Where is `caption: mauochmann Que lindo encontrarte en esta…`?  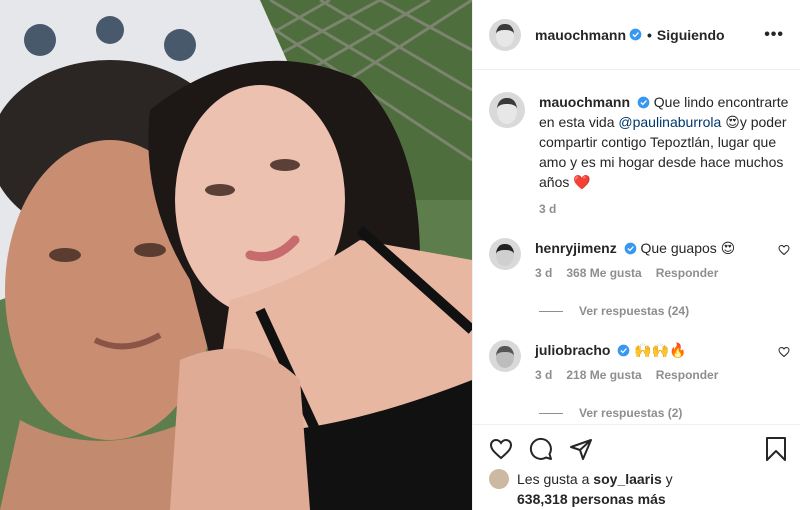
caption: mauochmann Que lindo encontrarte en esta… is located at coordinates (636, 143).